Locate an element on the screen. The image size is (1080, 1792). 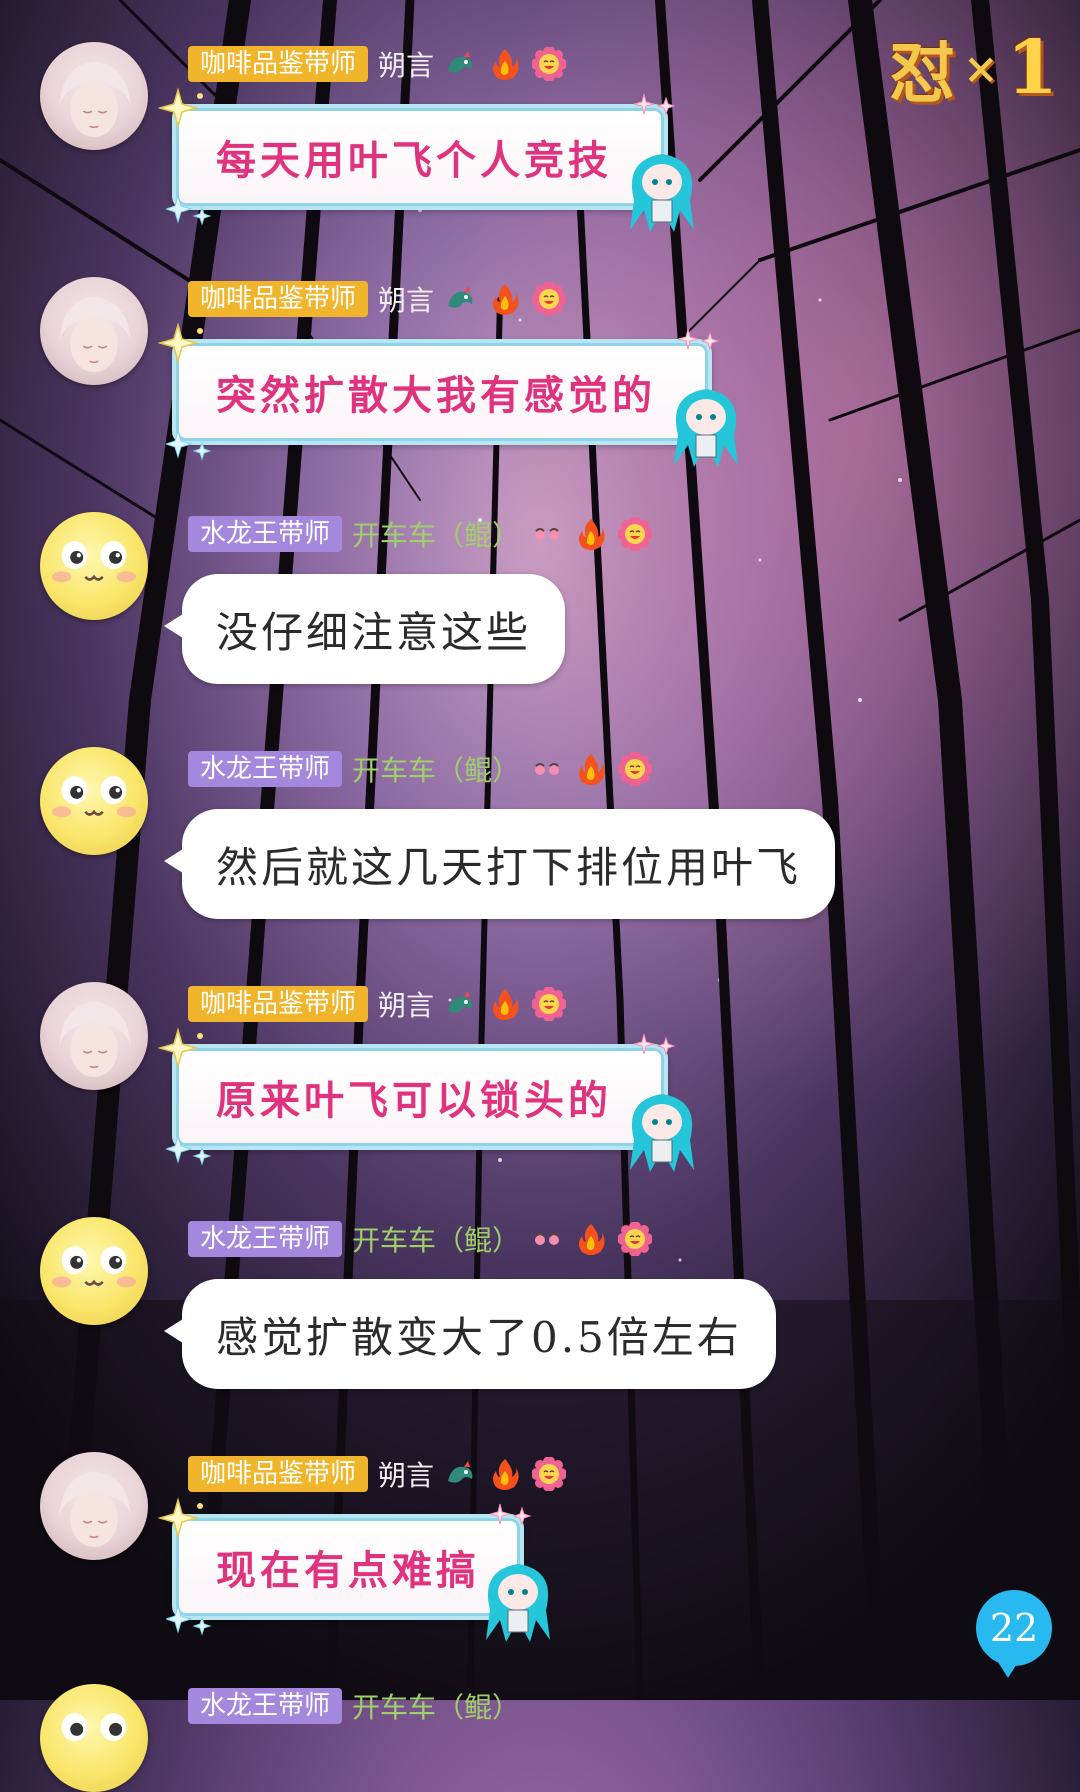
message-bubble: 没仔细注意这些 is located at coordinates (364, 629).